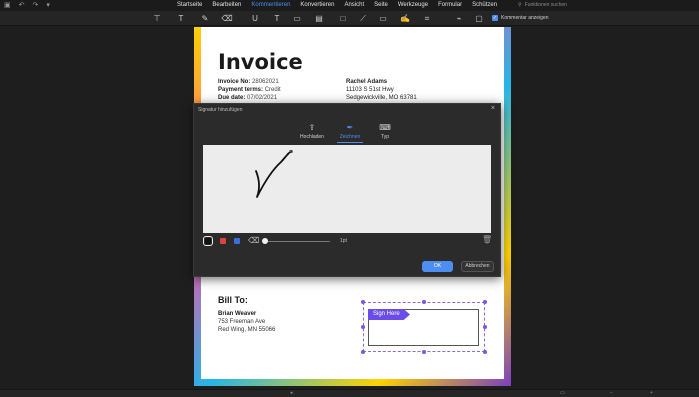 This screenshot has width=699, height=397. I want to click on zoom-out-icon: −, so click(611, 393).